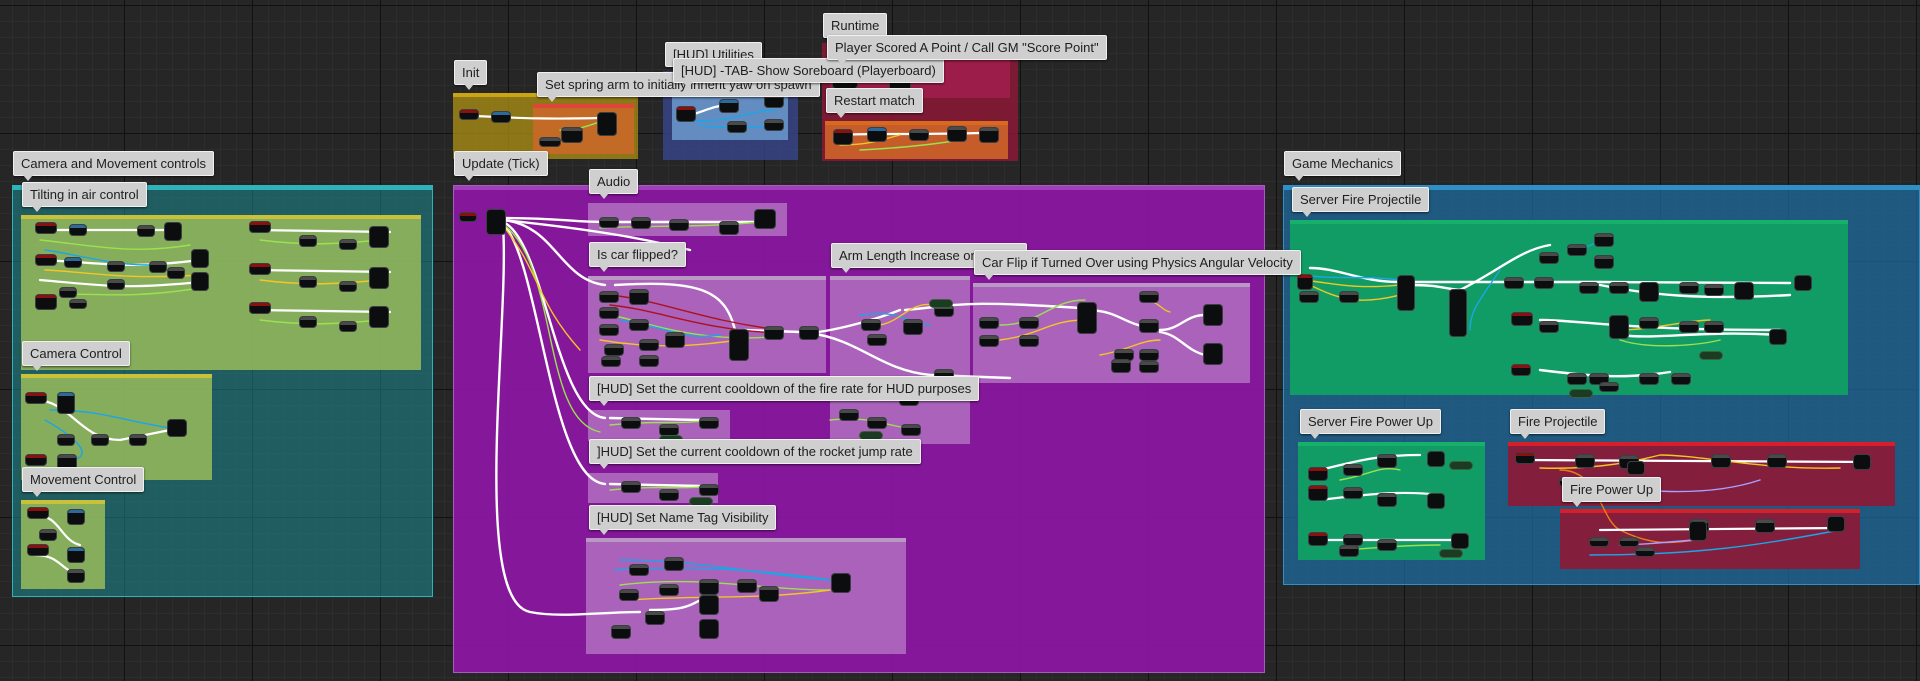 This screenshot has width=1920, height=681. Describe the element at coordinates (583, 129) in the screenshot. I see `comment-spring-arm-box` at that location.